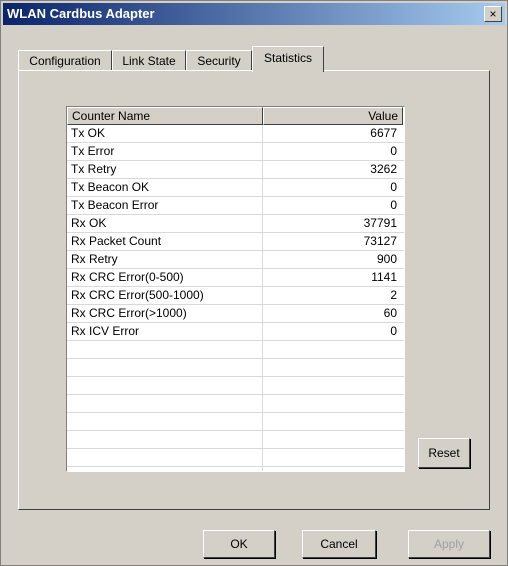 The height and width of the screenshot is (566, 508). I want to click on column-header-value: Value, so click(333, 116).